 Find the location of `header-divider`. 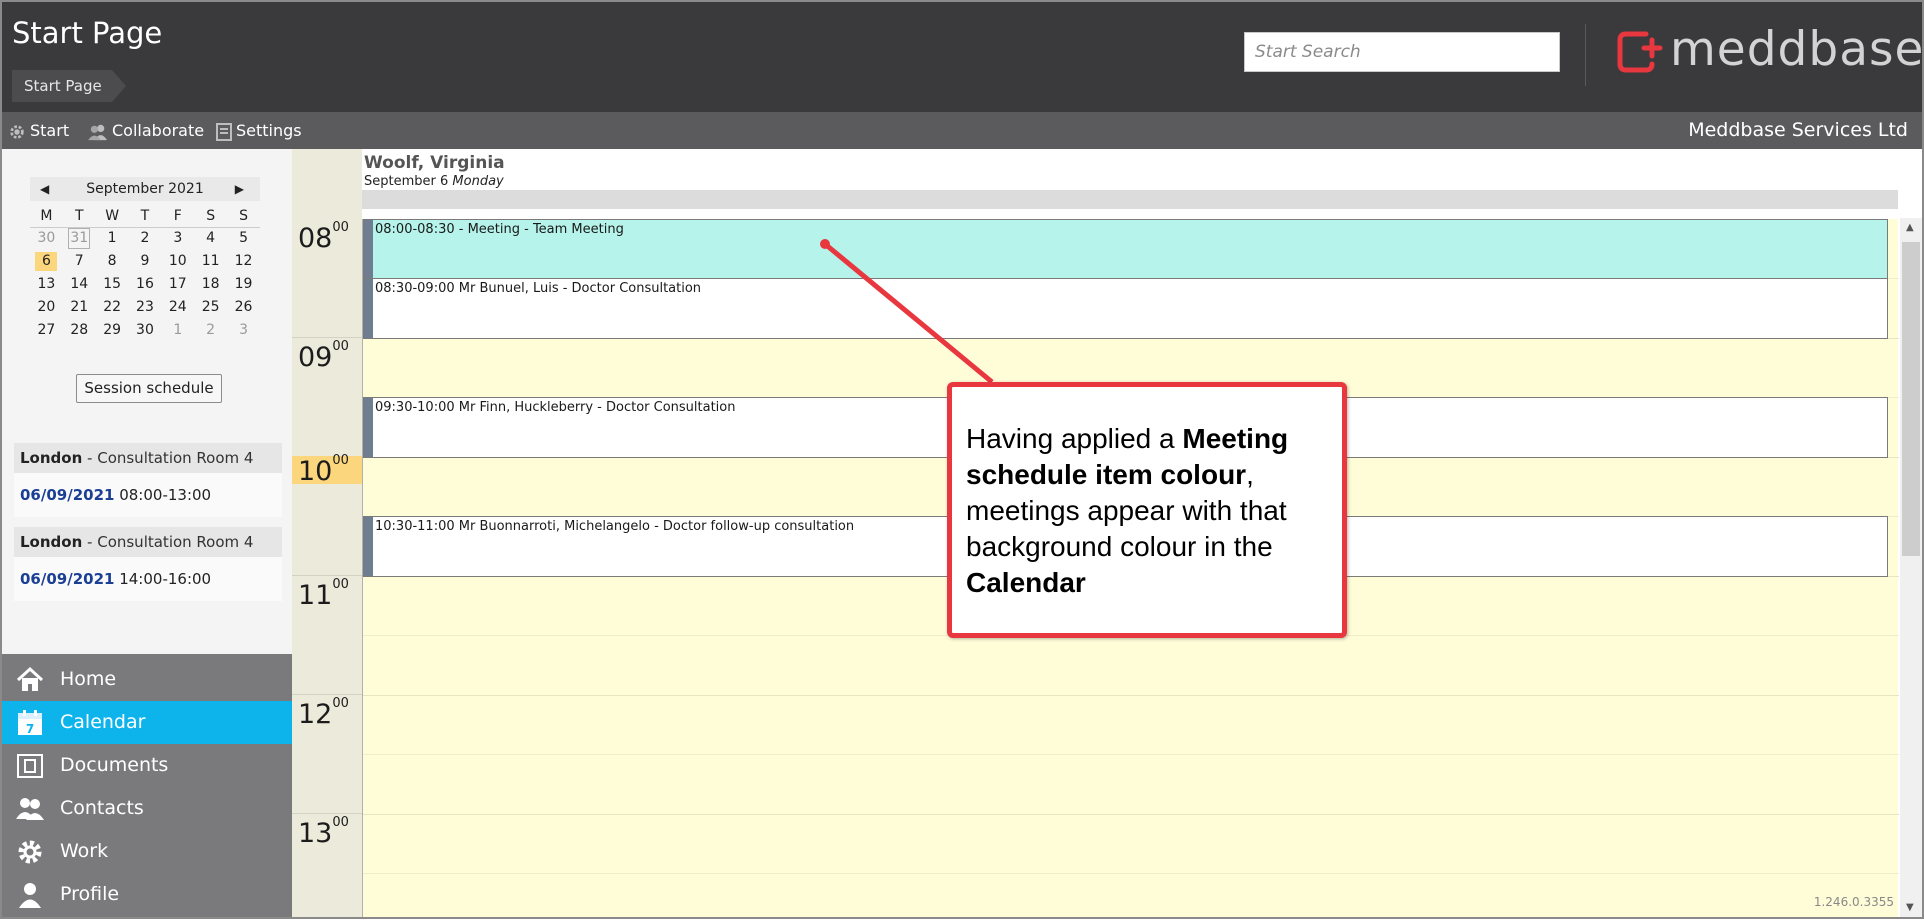

header-divider is located at coordinates (1585, 55).